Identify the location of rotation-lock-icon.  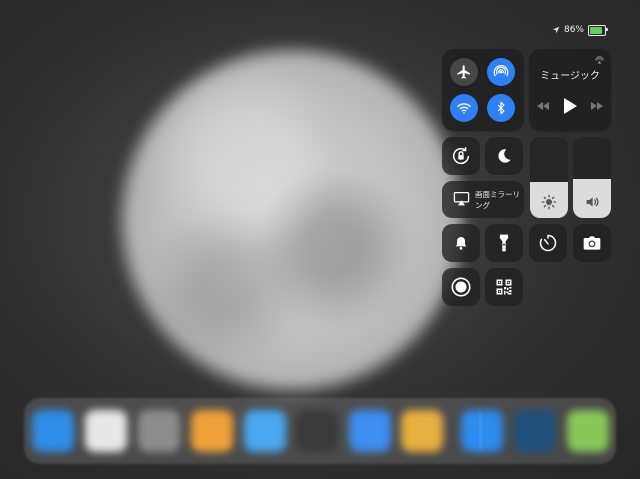
(461, 156).